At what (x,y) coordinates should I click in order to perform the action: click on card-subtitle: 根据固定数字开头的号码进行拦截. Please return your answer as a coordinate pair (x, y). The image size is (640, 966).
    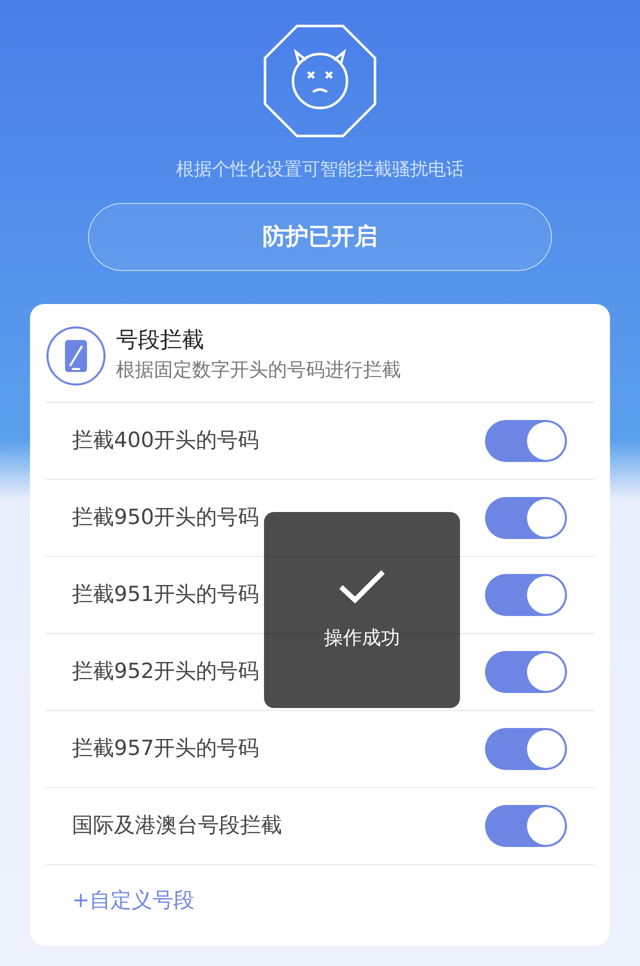
    Looking at the image, I should click on (258, 371).